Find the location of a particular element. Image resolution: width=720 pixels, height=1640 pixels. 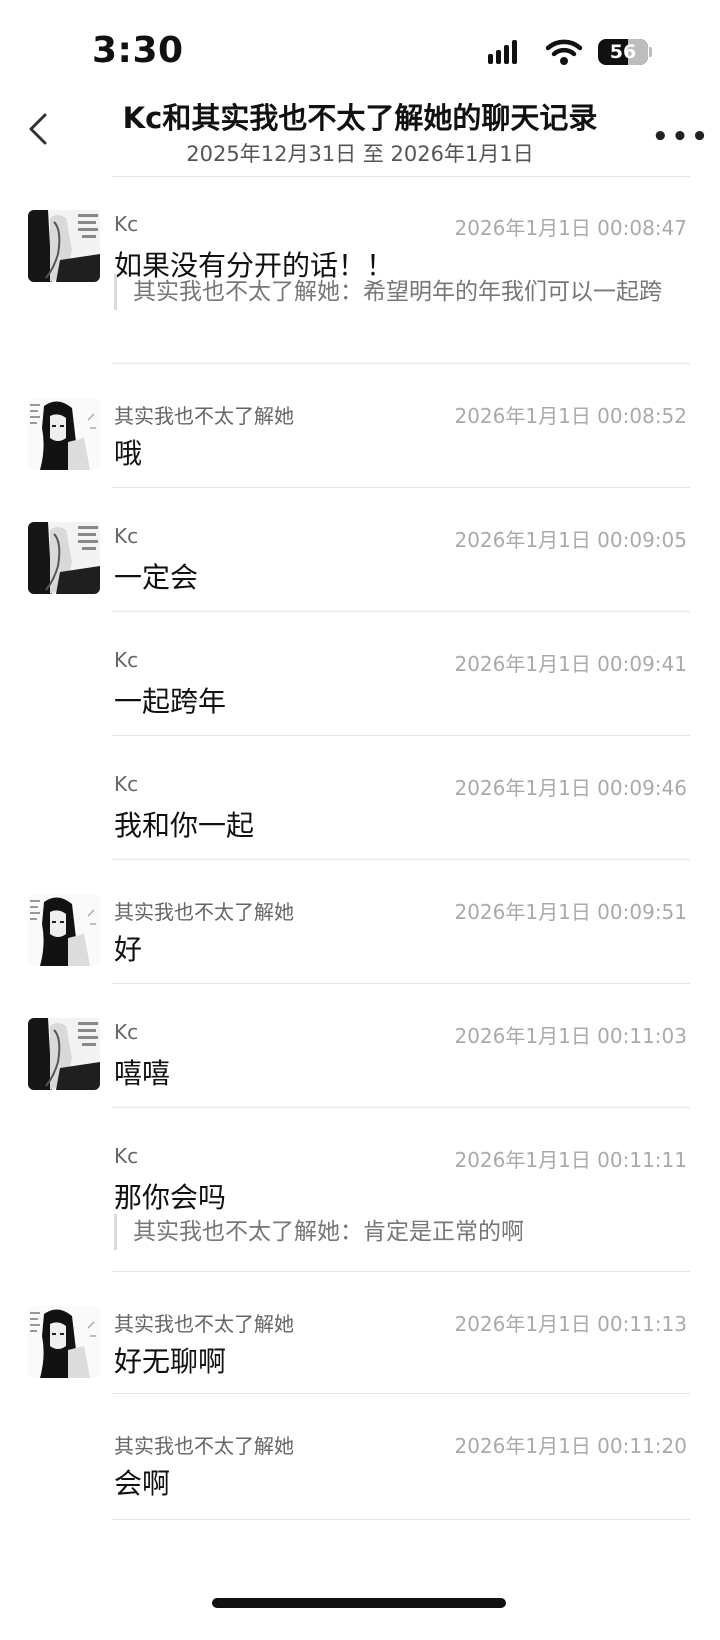

message-text: 好无聊啊 is located at coordinates (170, 1361).